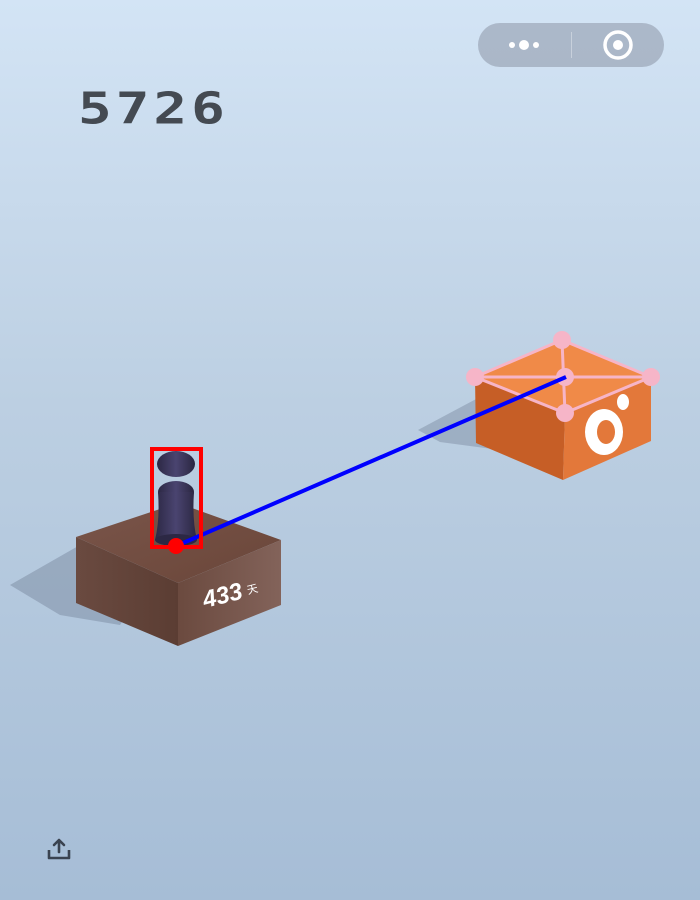  What do you see at coordinates (176, 546) in the screenshot?
I see `player-base-point` at bounding box center [176, 546].